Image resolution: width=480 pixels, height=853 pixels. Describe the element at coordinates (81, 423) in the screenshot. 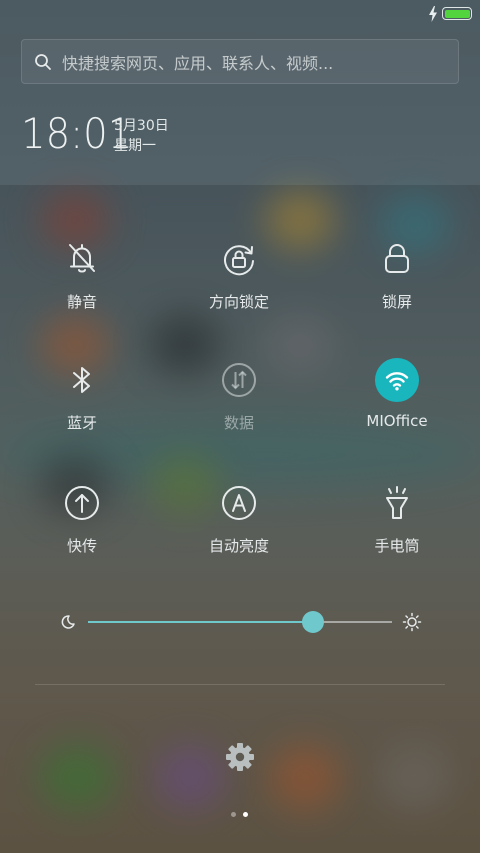

I see `toggle-label: 蓝牙` at that location.